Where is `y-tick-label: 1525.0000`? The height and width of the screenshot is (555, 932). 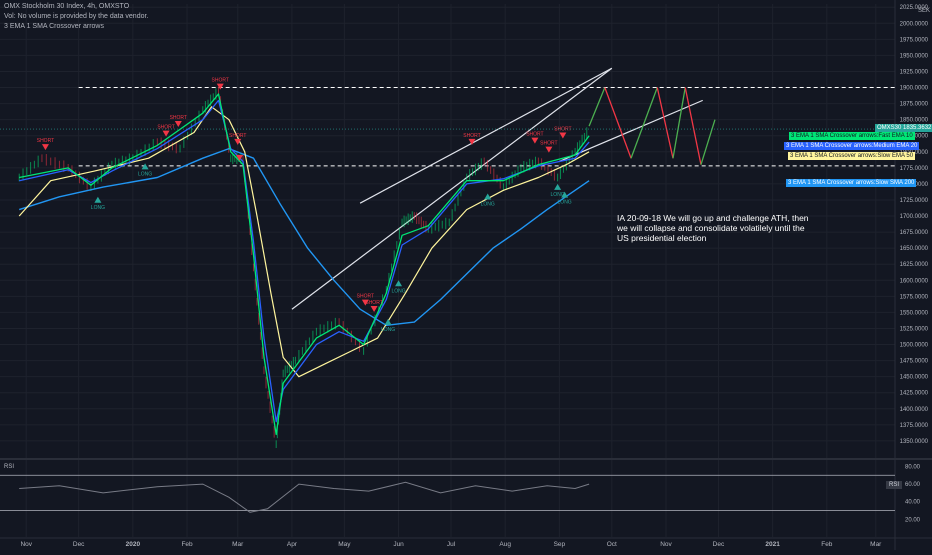 y-tick-label: 1525.0000 is located at coordinates (914, 329).